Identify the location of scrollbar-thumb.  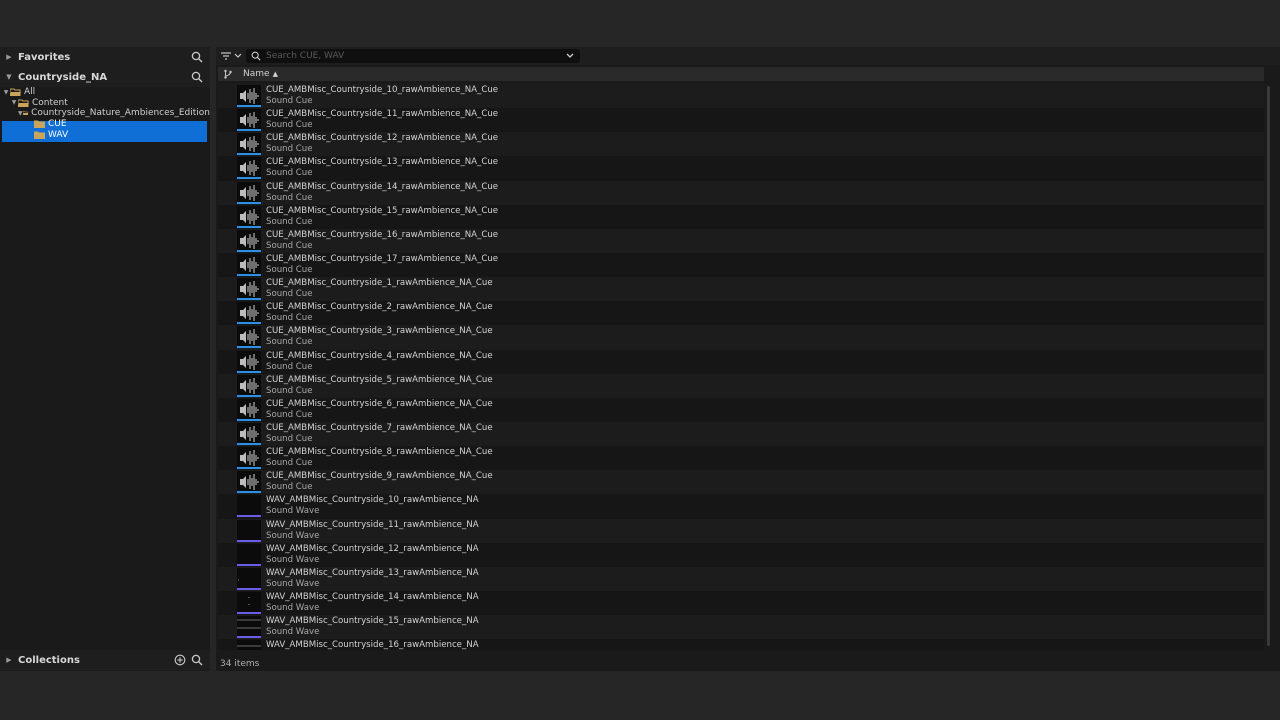
(1268, 366).